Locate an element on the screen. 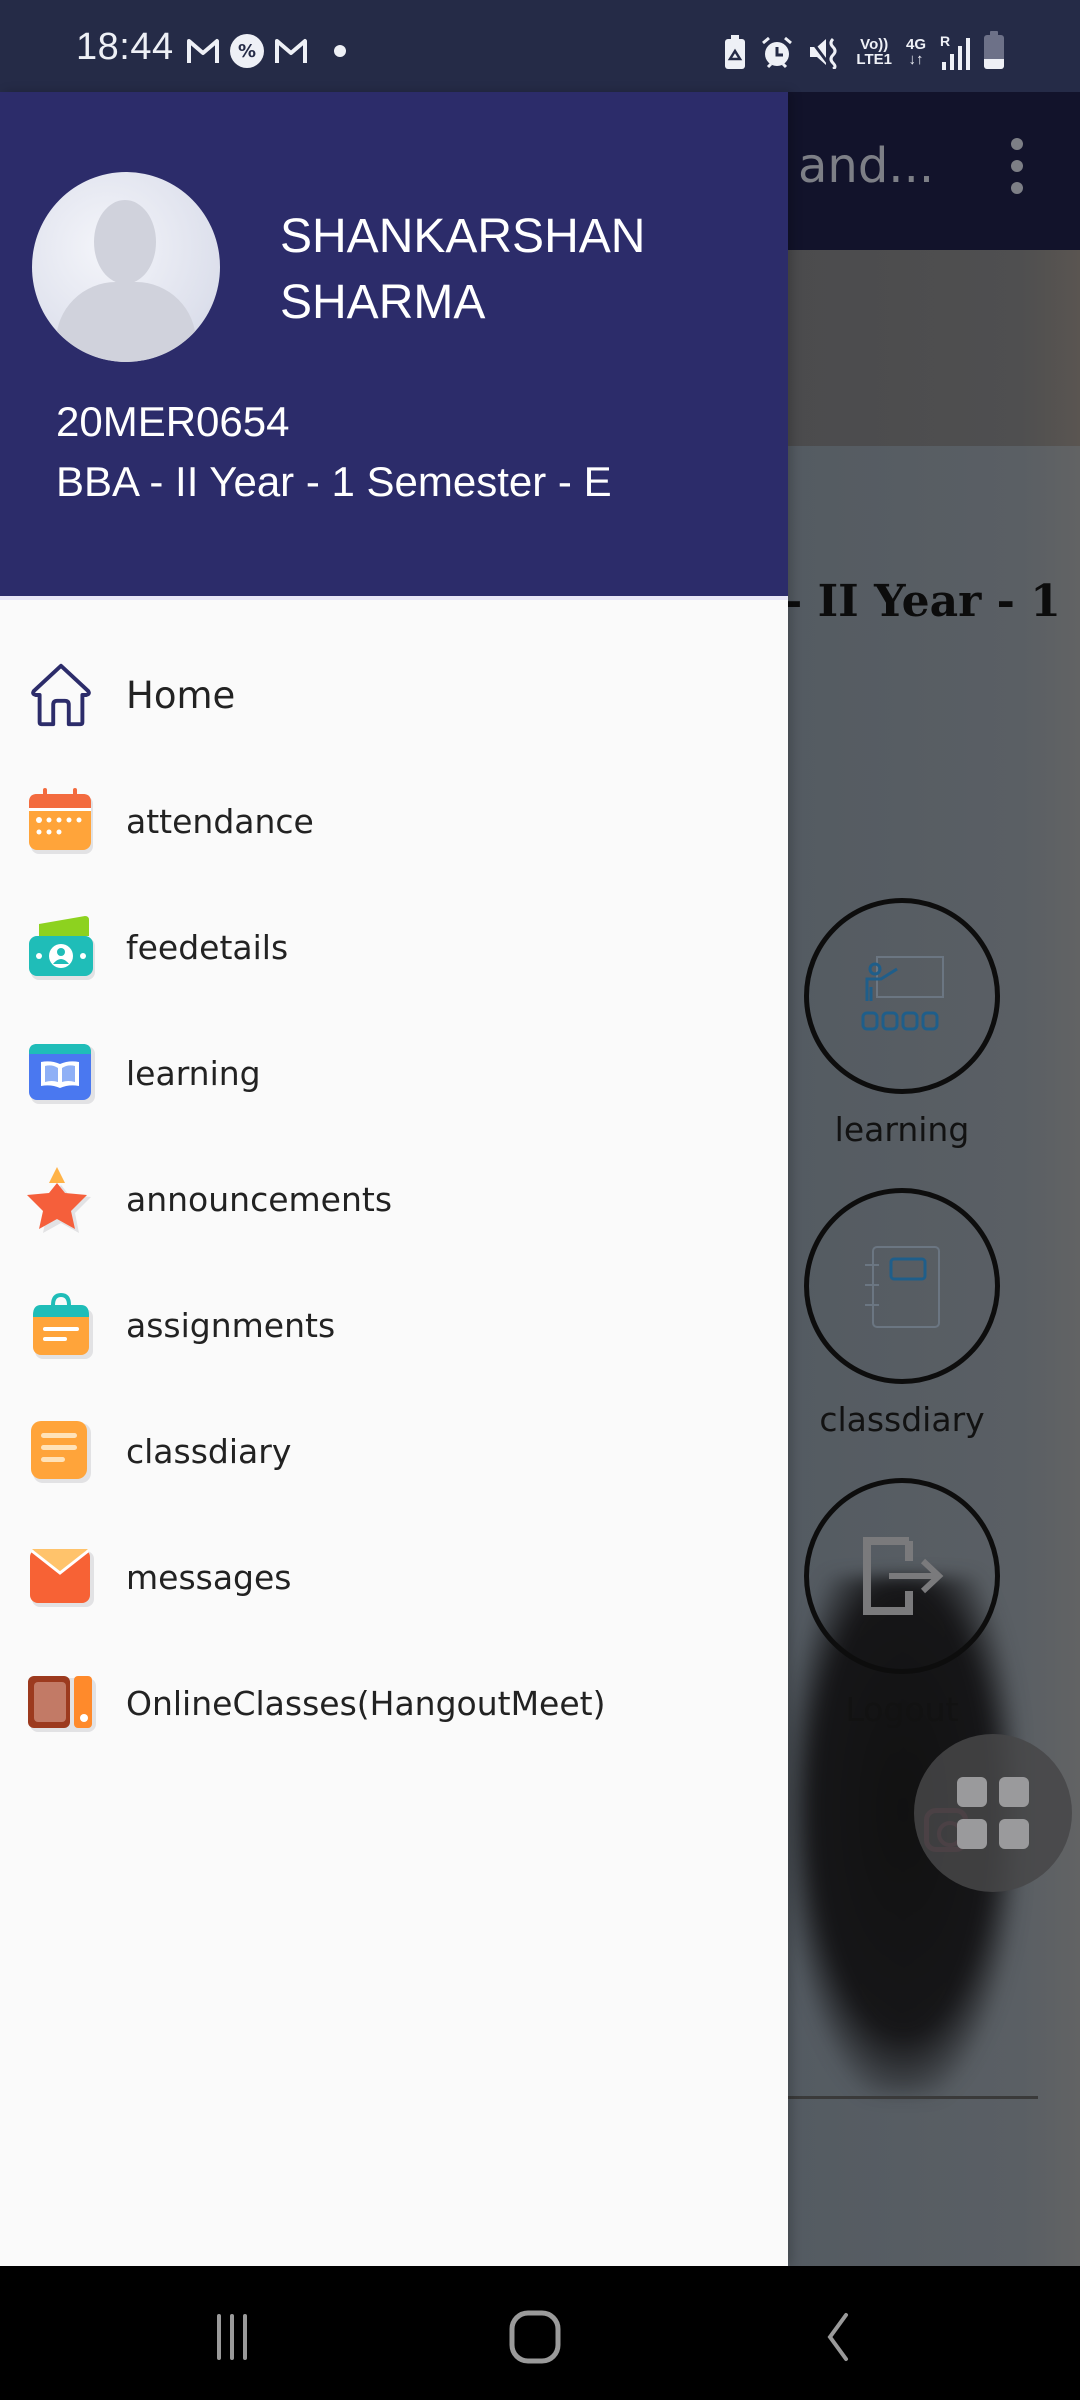  menu-item-assignments: assignments is located at coordinates (394, 1325).